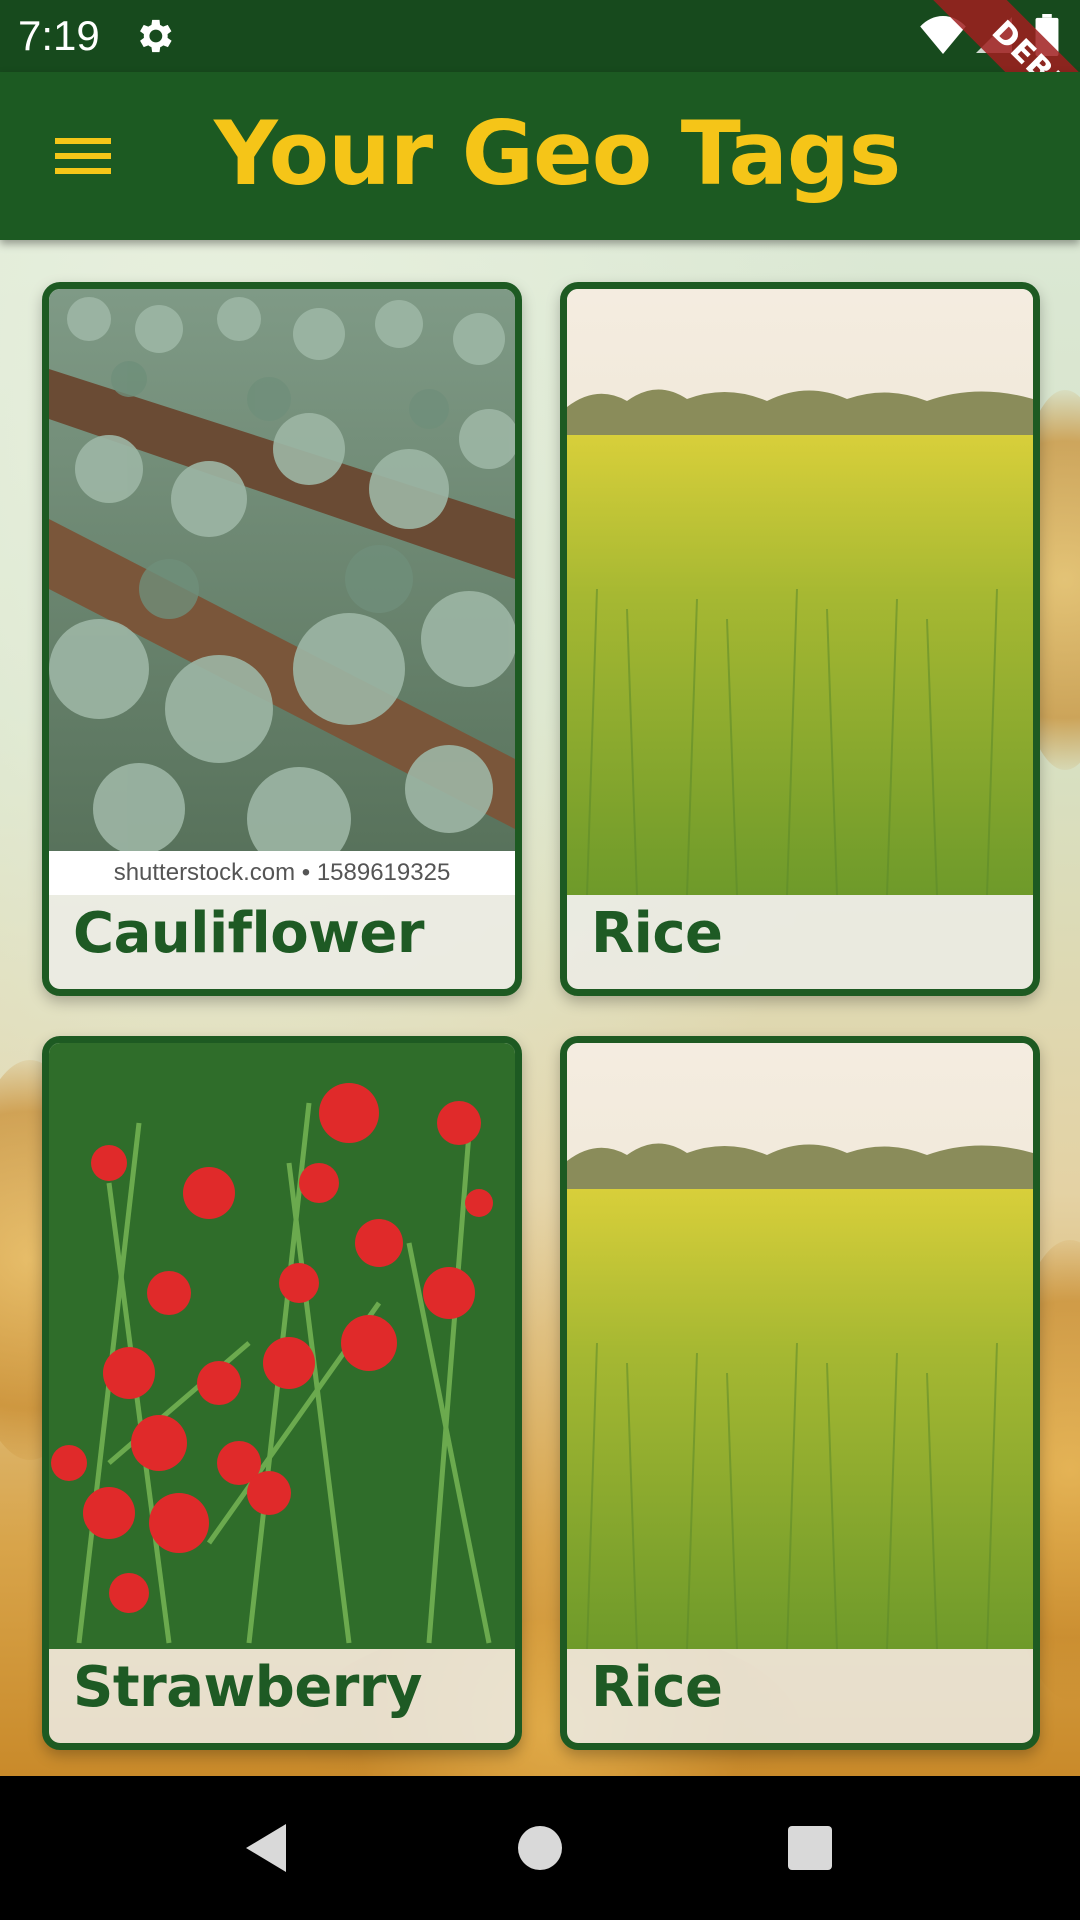 This screenshot has height=1920, width=1080. What do you see at coordinates (540, 36) in the screenshot?
I see `status-bar: 7:19` at bounding box center [540, 36].